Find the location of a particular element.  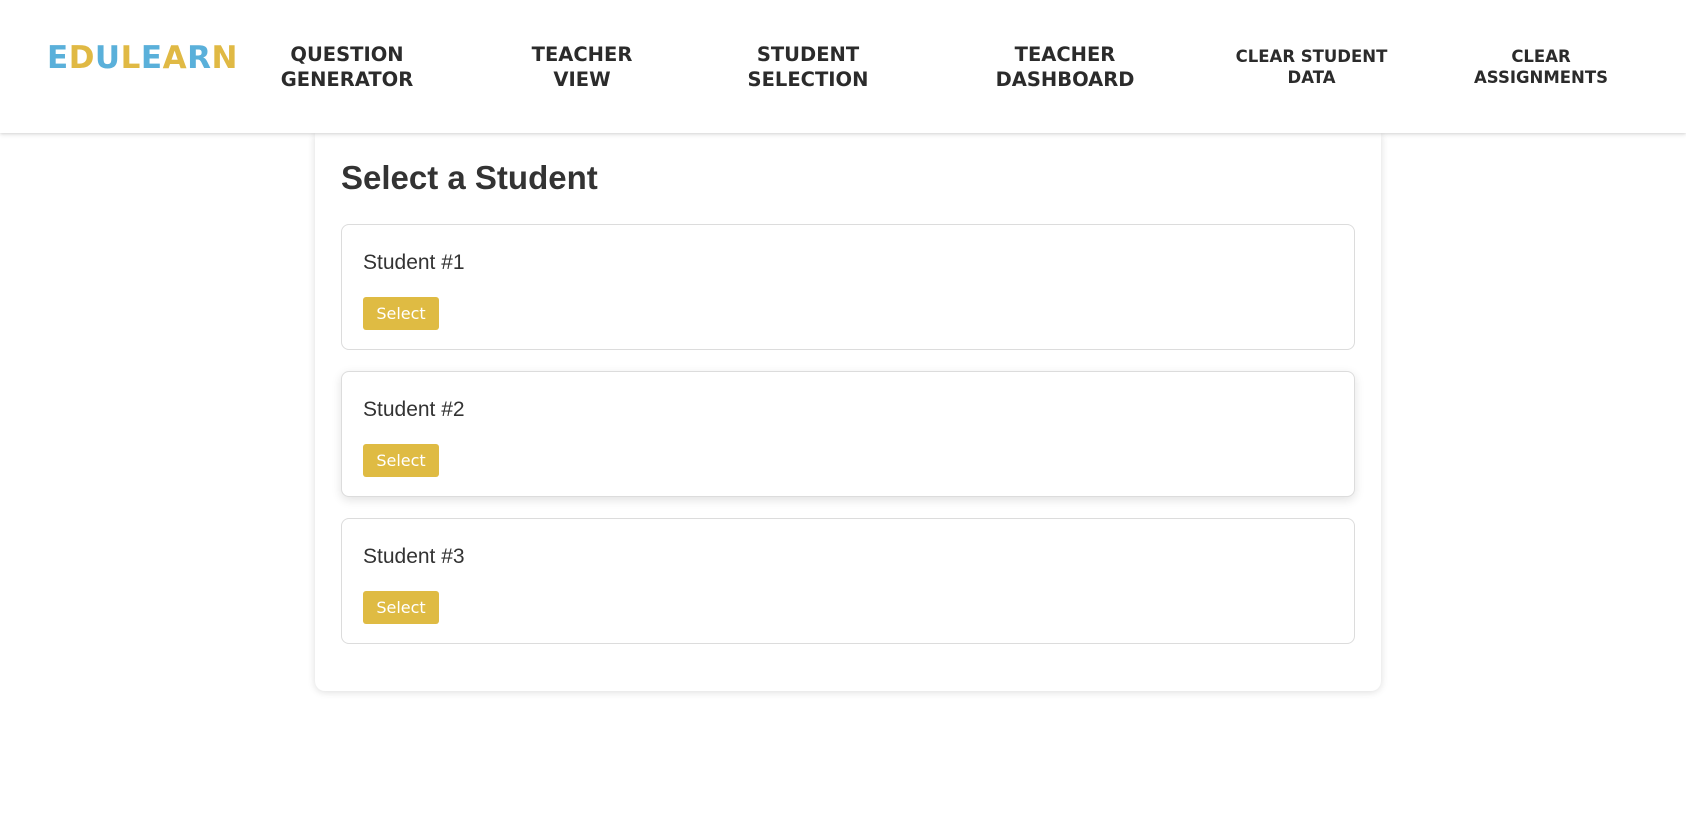

nav-label-line: GENERATOR is located at coordinates (347, 79).